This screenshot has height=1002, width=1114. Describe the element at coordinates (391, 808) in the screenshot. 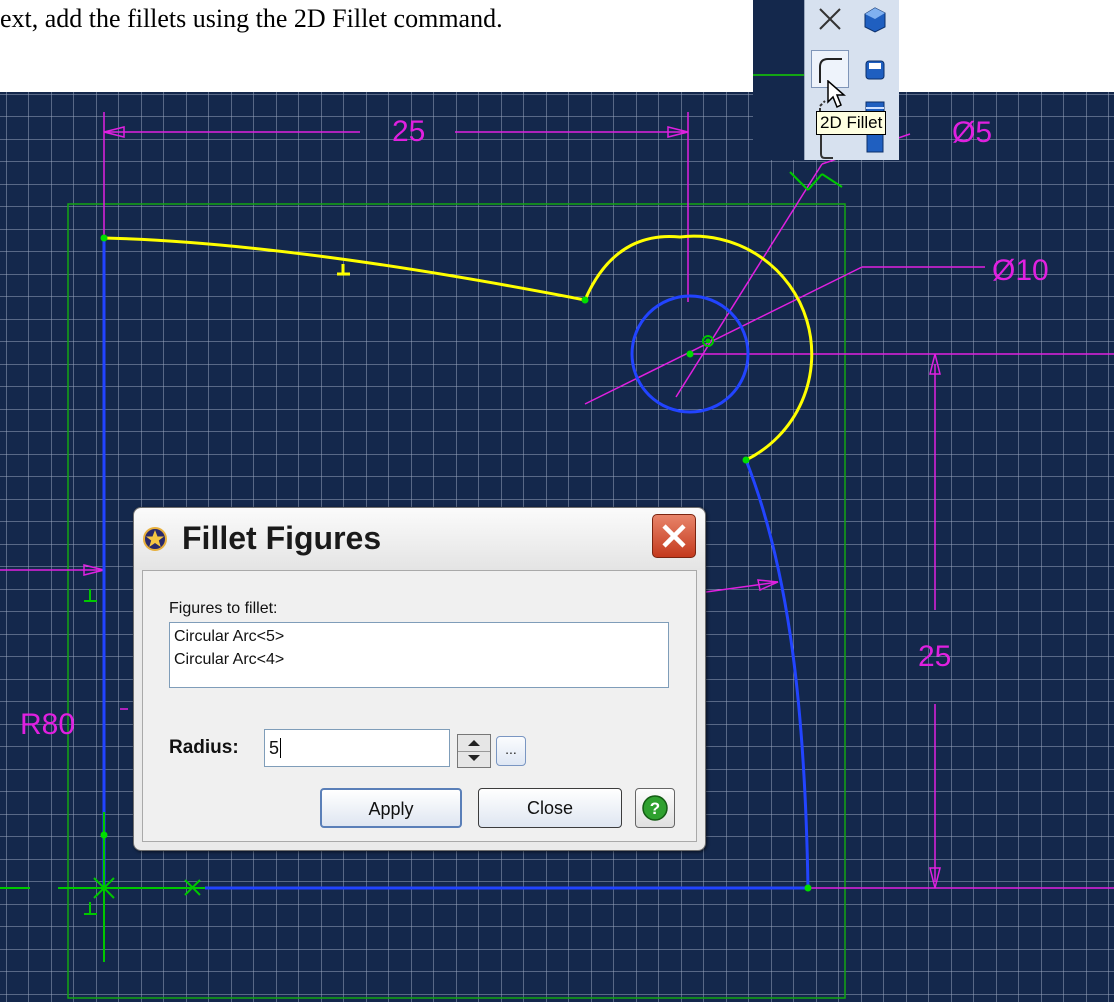

I see `apply-button: Apply` at that location.